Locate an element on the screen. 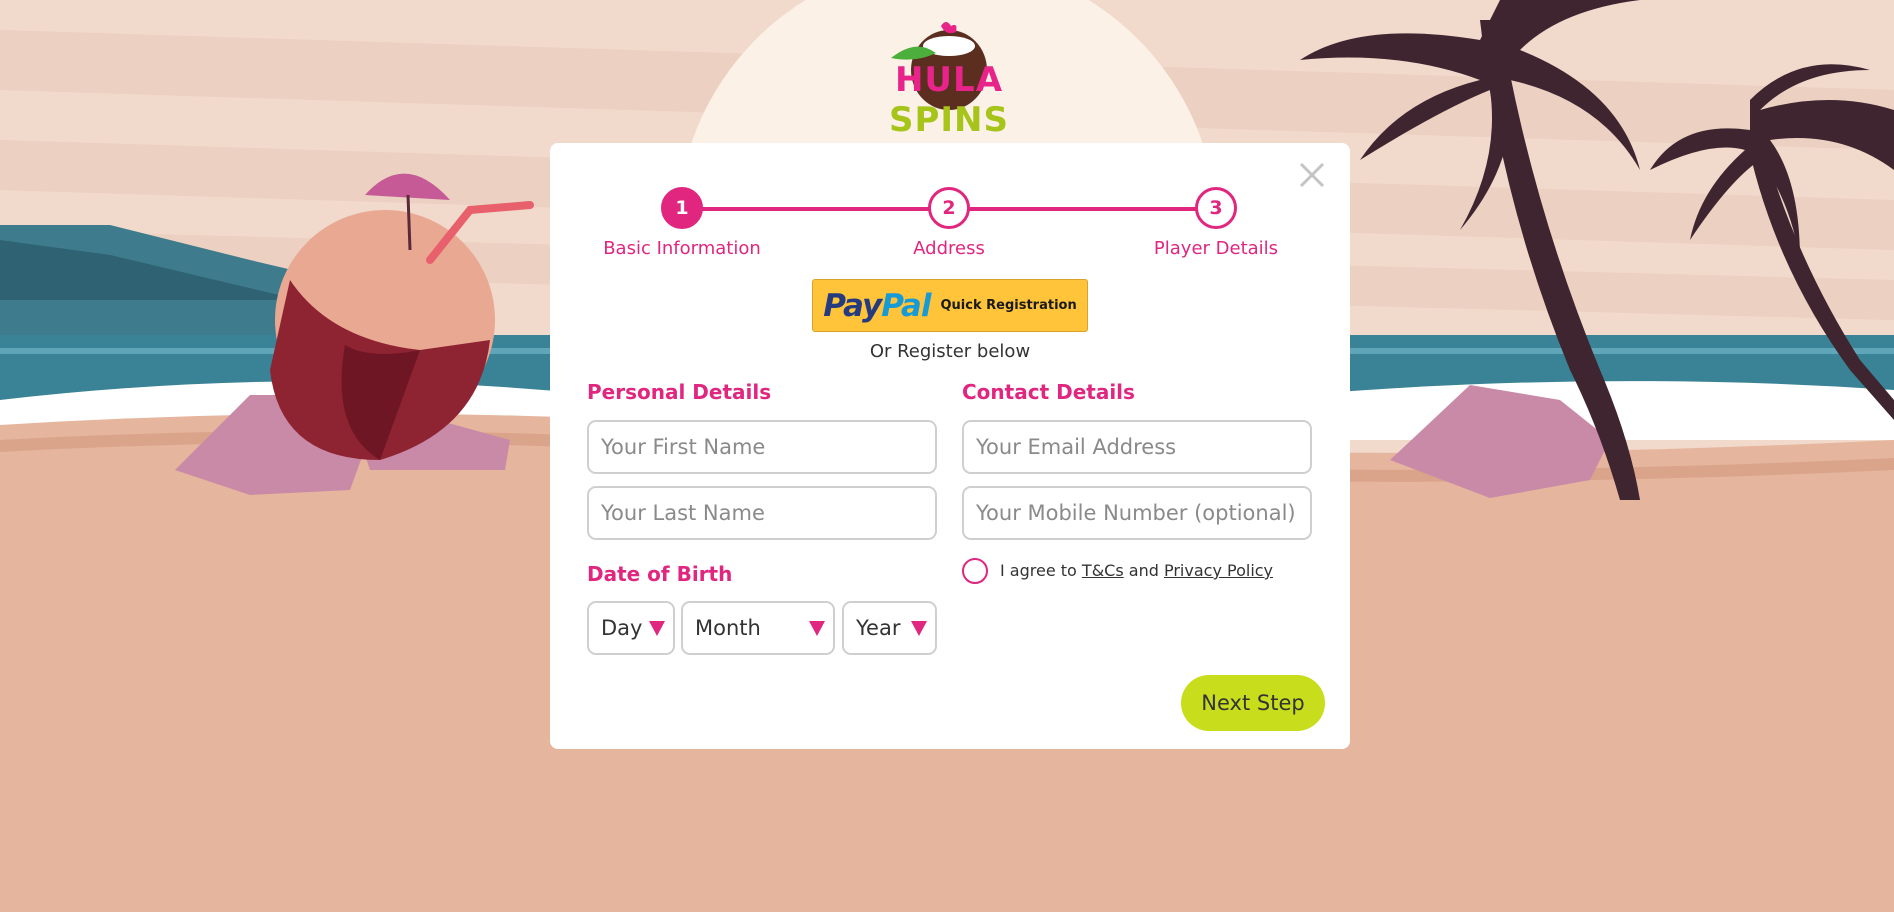 The width and height of the screenshot is (1894, 912). mobile-input is located at coordinates (1137, 513).